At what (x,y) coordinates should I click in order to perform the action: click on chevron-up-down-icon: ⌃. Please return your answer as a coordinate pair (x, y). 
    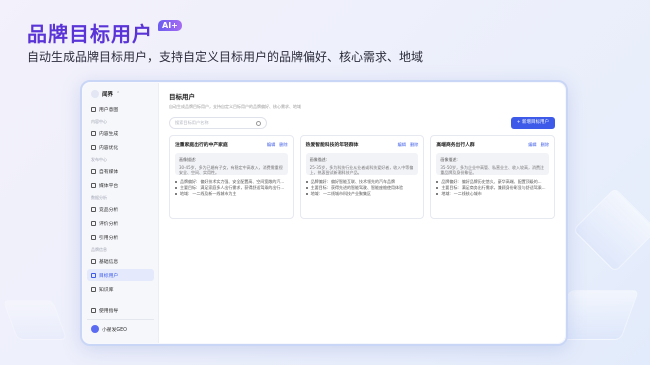
    Looking at the image, I should click on (118, 94).